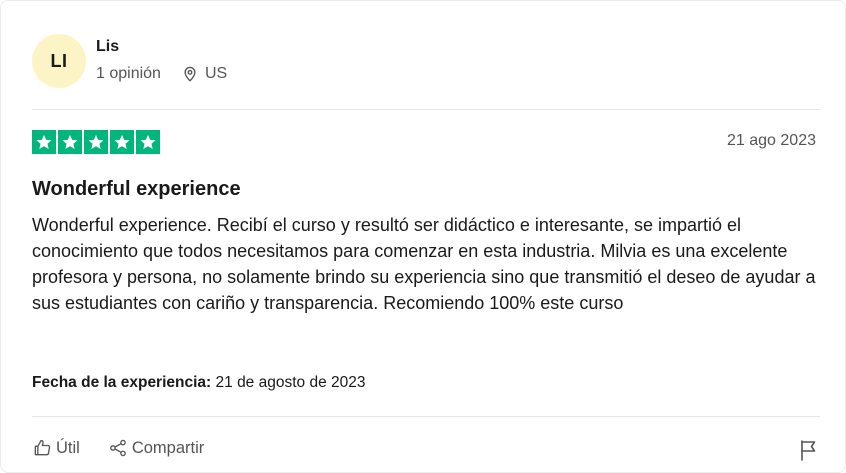 The height and width of the screenshot is (473, 846). Describe the element at coordinates (771, 140) in the screenshot. I see `review-date: 21 ago 2023` at that location.